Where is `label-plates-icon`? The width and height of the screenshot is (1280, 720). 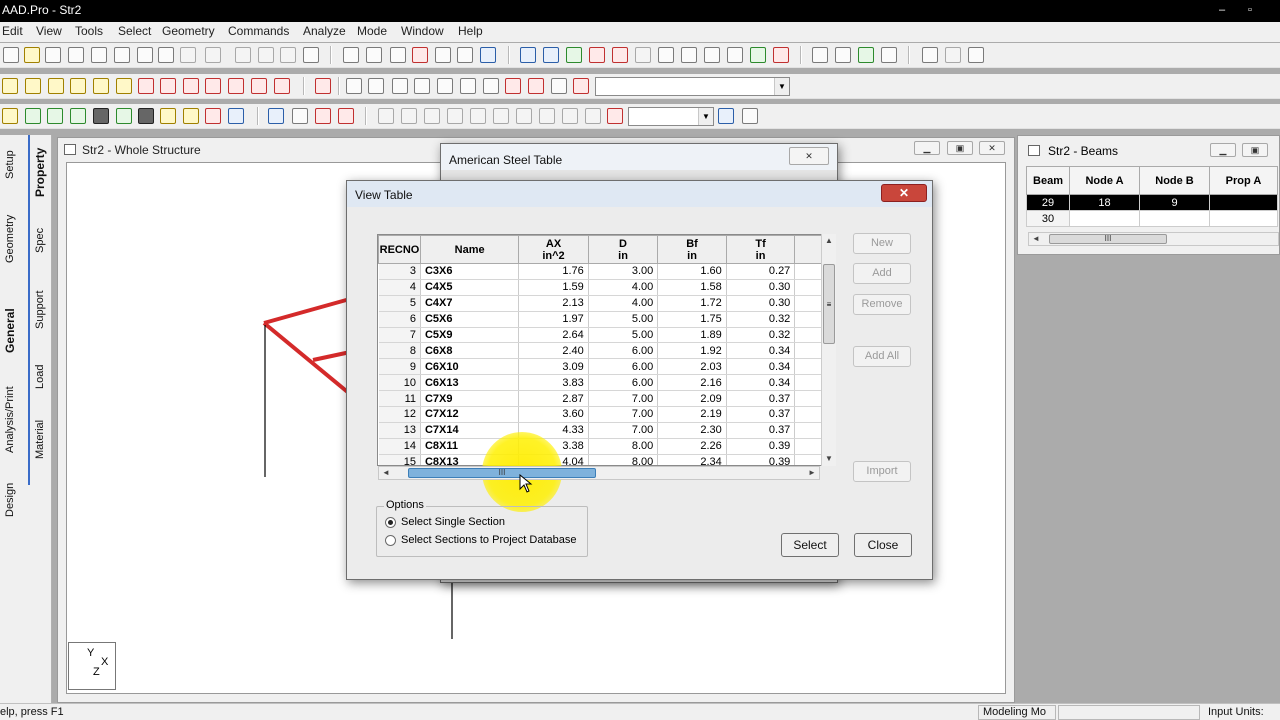
label-plates-icon is located at coordinates (432, 116).